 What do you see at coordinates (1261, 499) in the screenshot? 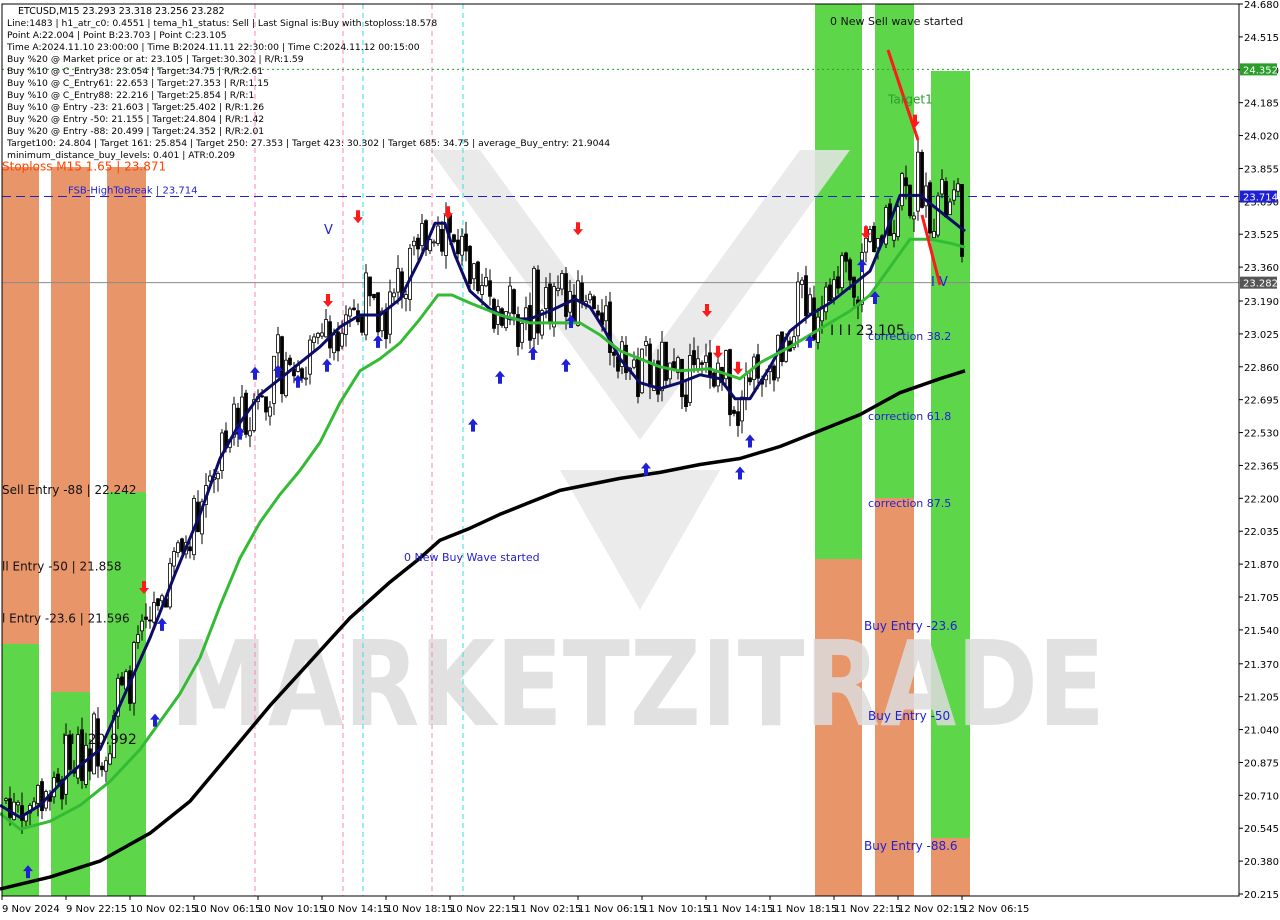
I see `price-tick-label: 22.200` at bounding box center [1261, 499].